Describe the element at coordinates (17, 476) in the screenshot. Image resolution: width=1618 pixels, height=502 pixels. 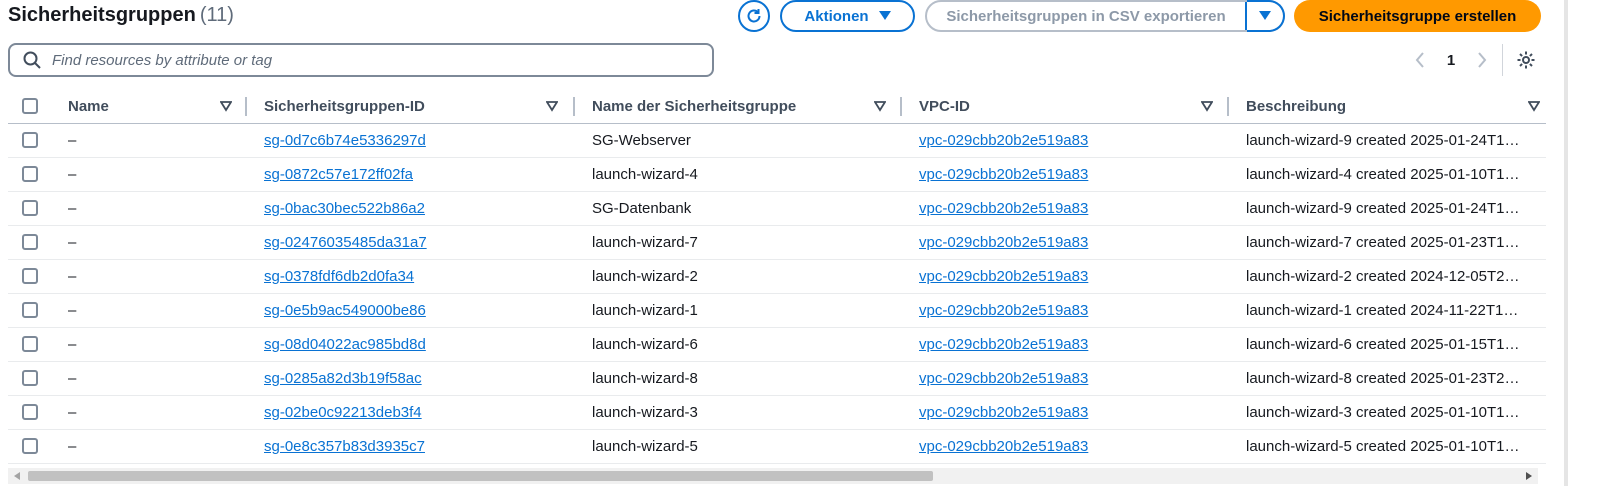
I see `scroll-left-icon` at that location.